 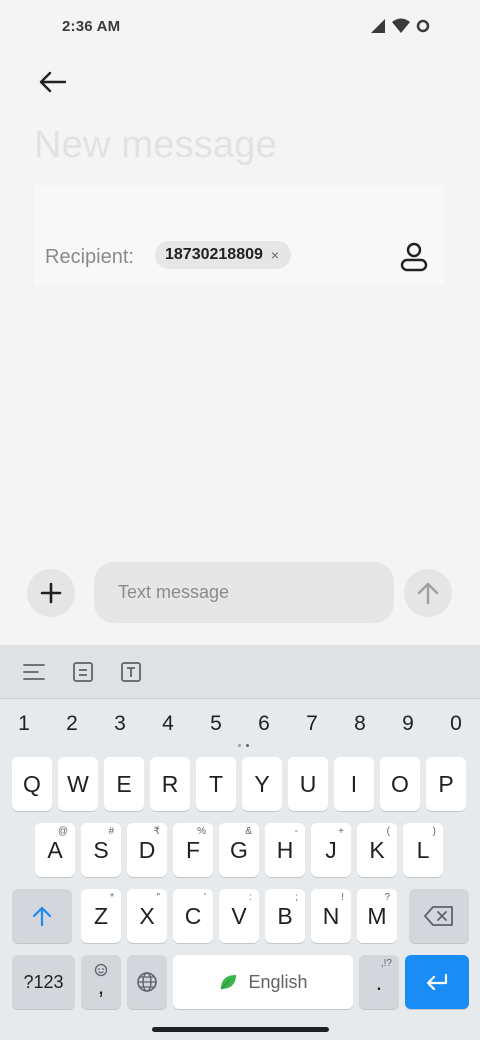 What do you see at coordinates (214, 254) in the screenshot?
I see `recipient-chip-label: 18730218809` at bounding box center [214, 254].